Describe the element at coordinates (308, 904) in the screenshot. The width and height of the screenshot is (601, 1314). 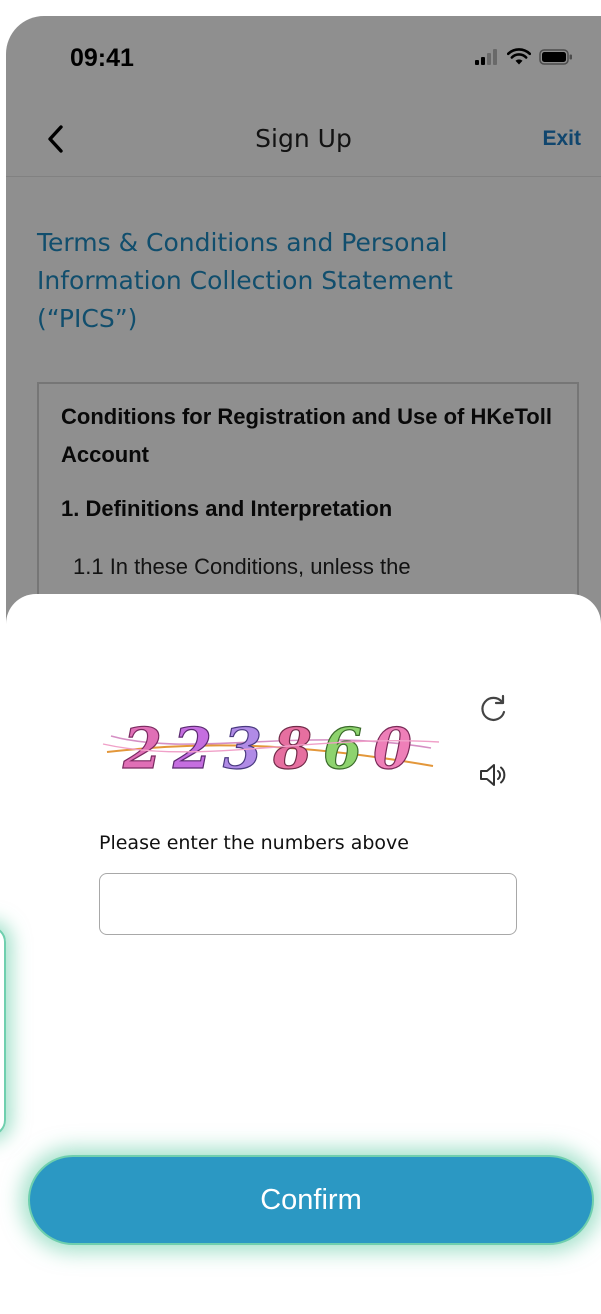
I see `captcha-input` at that location.